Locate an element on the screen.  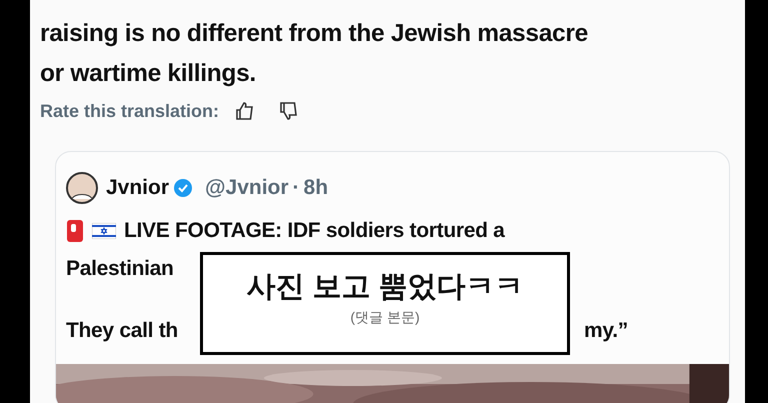
translated-text-line: raising is no different from the Jewish massacre is located at coordinates (314, 34).